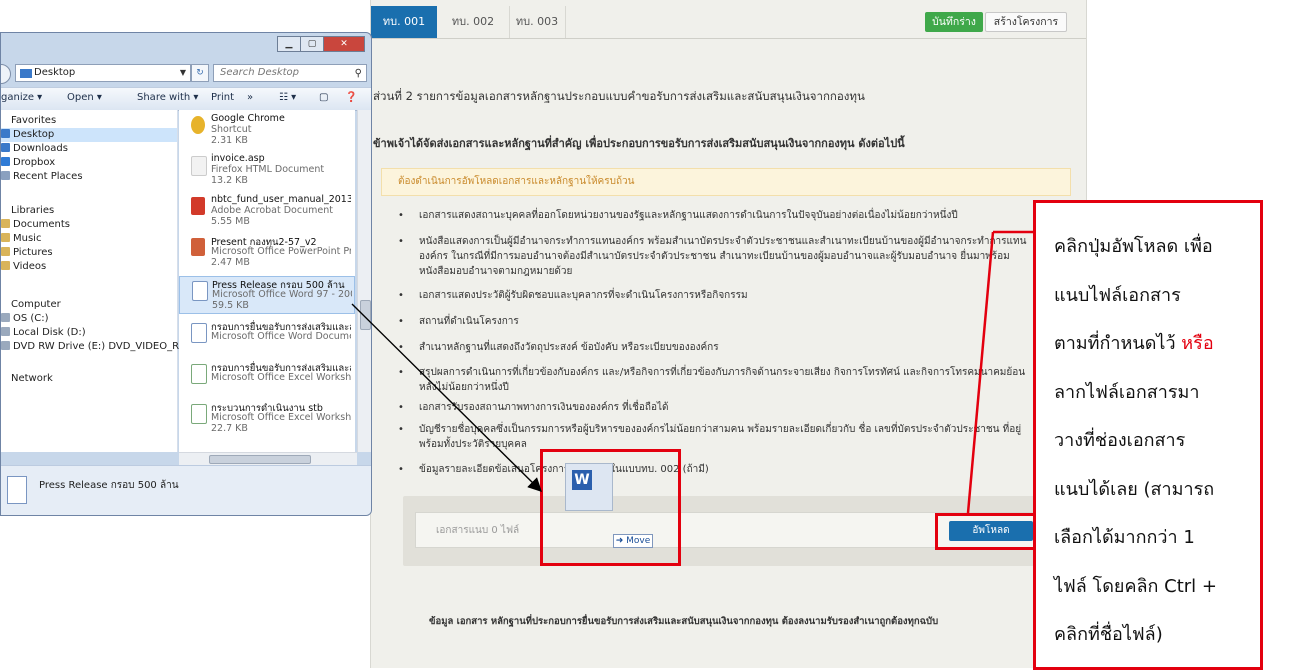  I want to click on callout-line: ตามที่กำหนดไว้ หรือ, so click(1134, 343).